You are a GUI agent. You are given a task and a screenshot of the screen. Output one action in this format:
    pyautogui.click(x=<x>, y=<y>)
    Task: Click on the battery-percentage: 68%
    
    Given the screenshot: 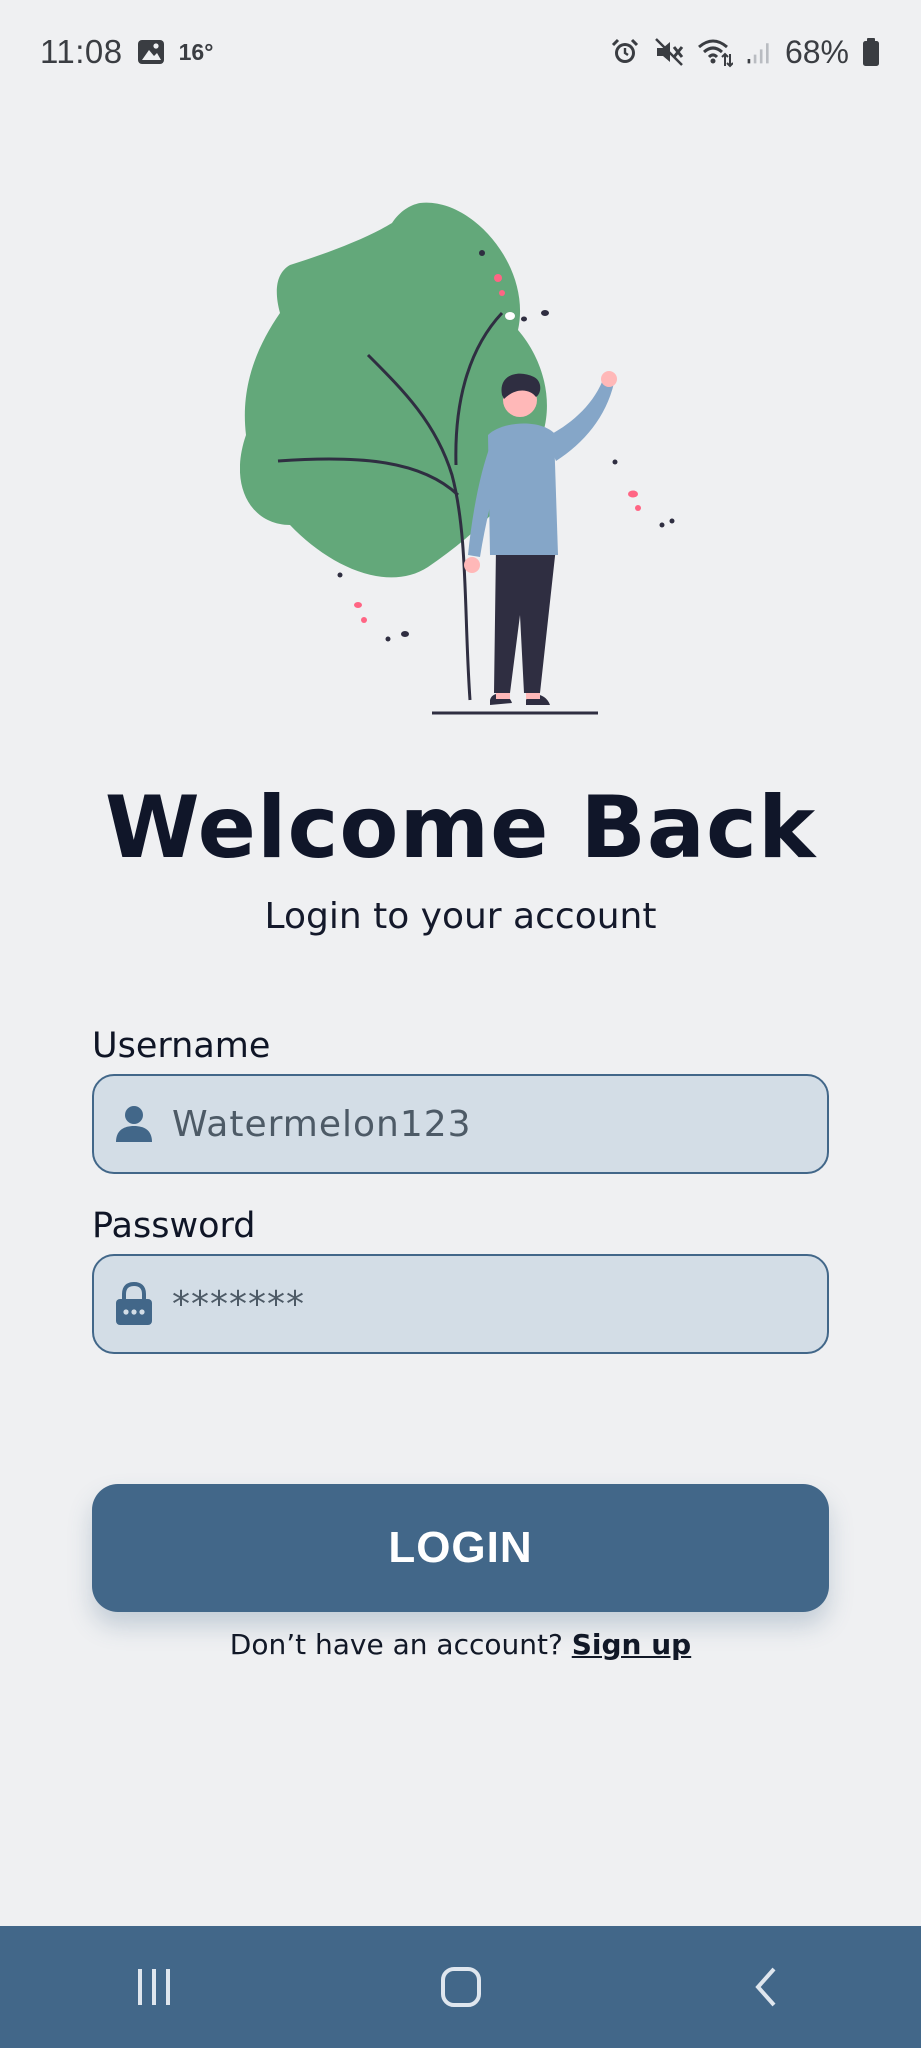 What is the action you would take?
    pyautogui.click(x=816, y=51)
    